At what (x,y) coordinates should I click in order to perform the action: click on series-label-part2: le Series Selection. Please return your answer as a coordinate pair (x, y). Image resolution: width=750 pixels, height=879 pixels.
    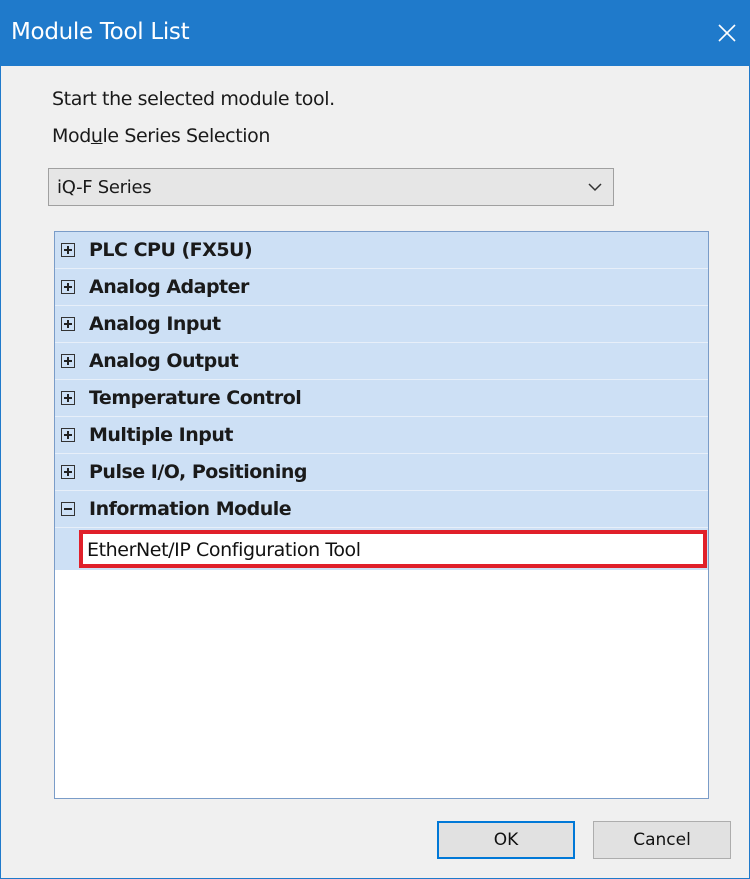
    Looking at the image, I should click on (186, 136).